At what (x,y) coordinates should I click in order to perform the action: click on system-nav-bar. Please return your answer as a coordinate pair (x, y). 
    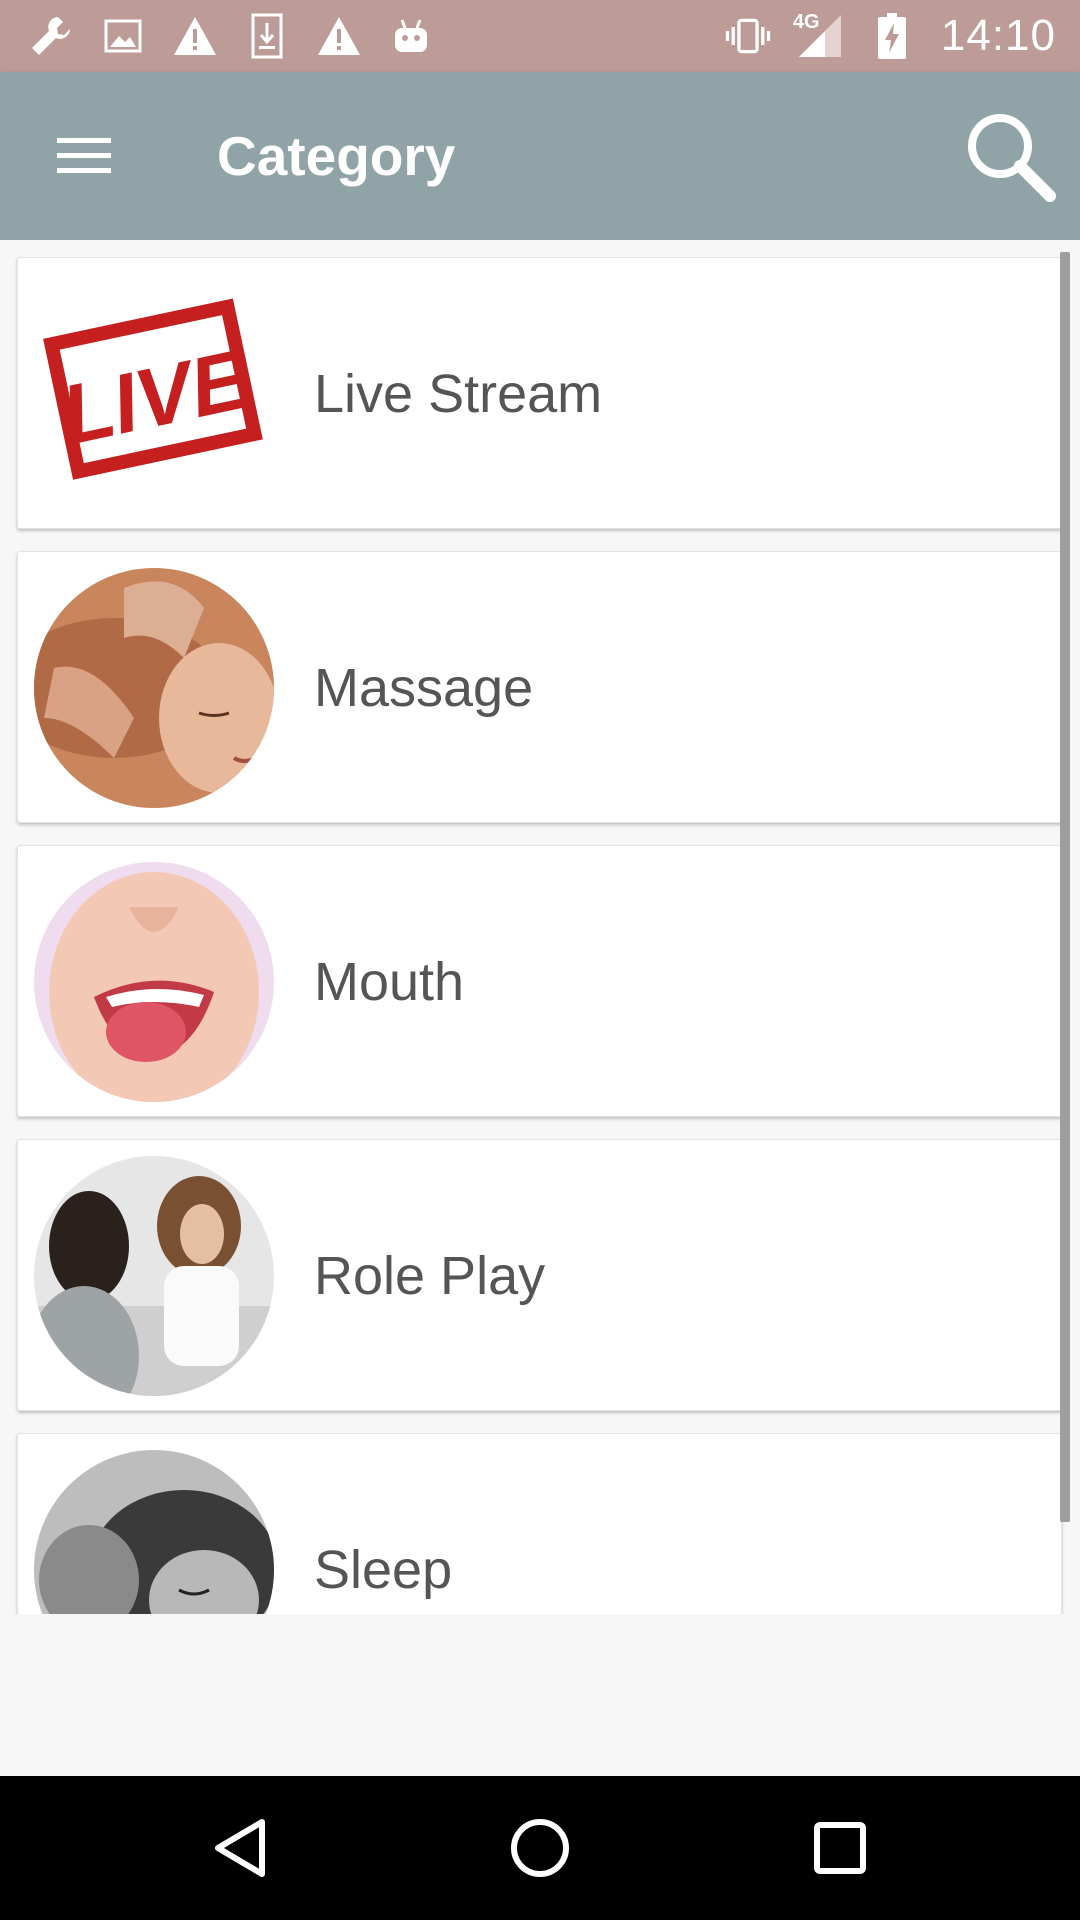
    Looking at the image, I should click on (540, 1848).